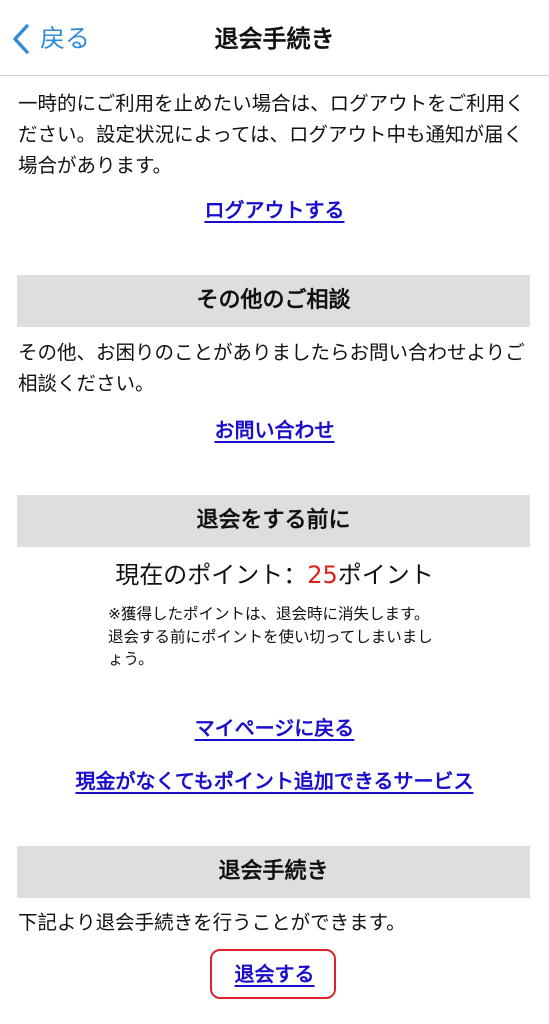 The image size is (549, 1024). I want to click on points-unit: ポイント, so click(385, 575).